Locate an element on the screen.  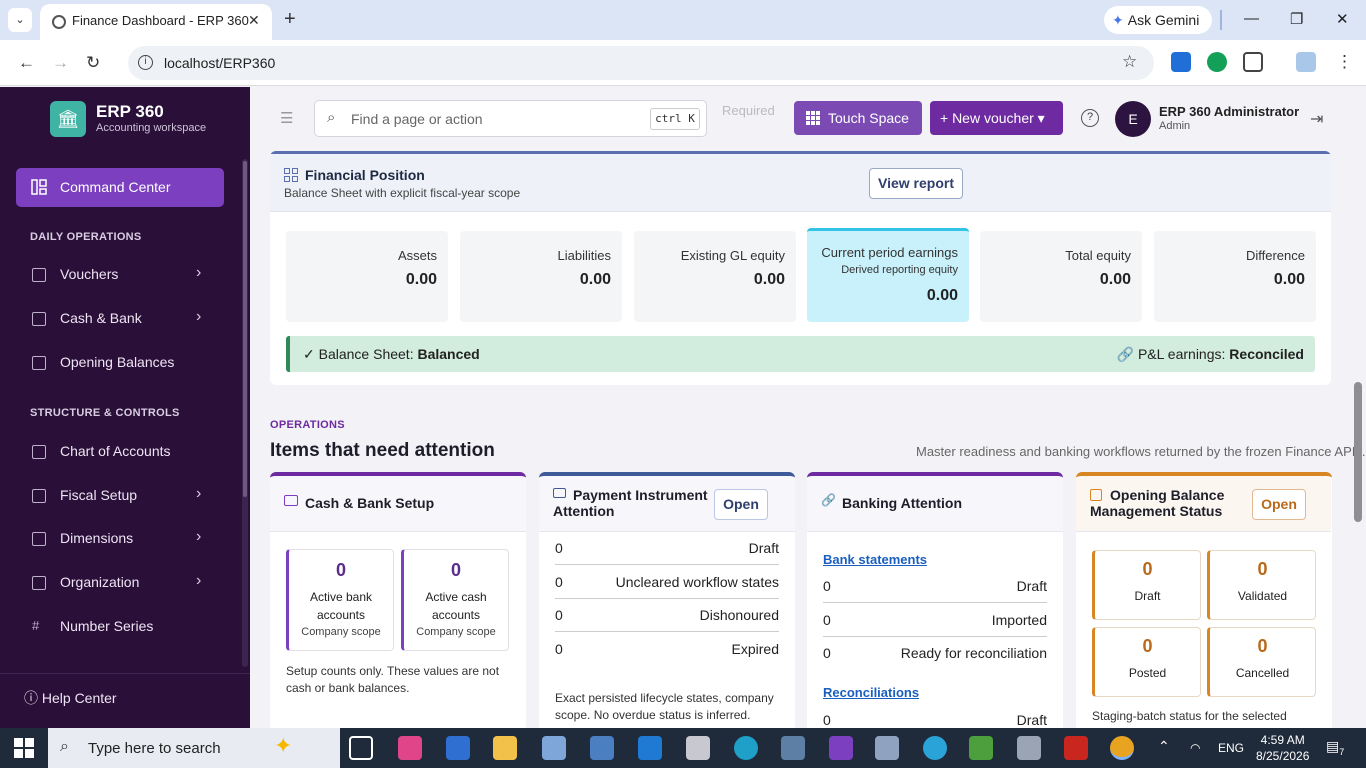
app-monitor-icon is located at coordinates (887, 748).